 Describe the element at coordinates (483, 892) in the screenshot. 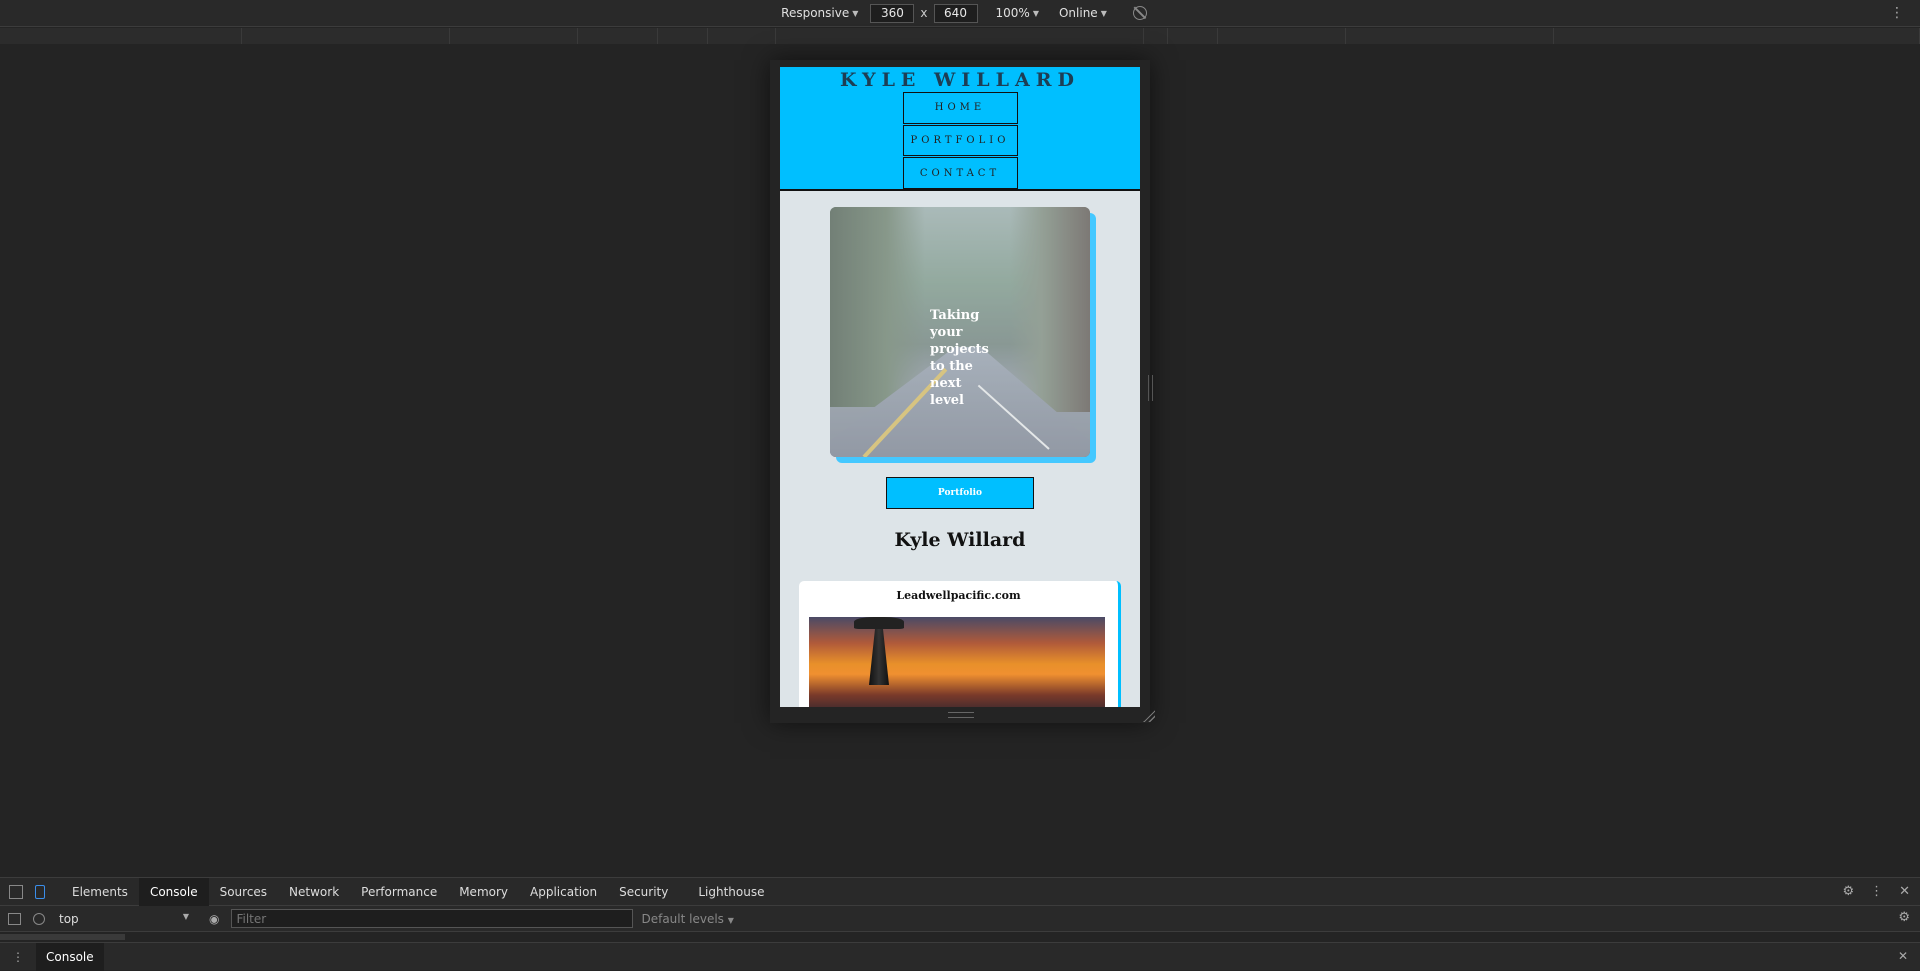

I see `tab-memory: Memory` at that location.